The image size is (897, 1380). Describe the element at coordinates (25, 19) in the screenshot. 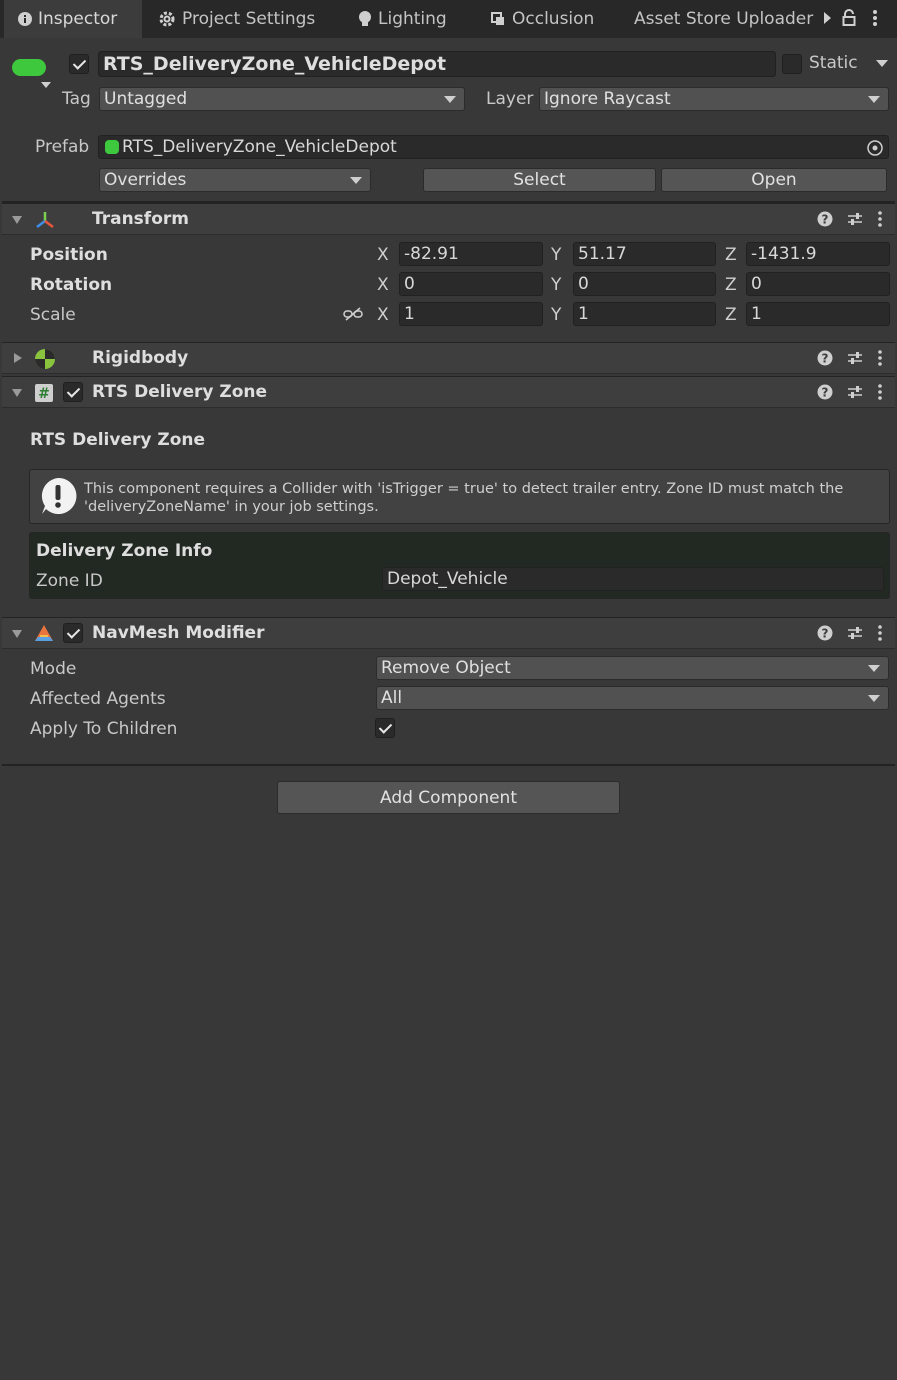

I see `info-icon` at that location.